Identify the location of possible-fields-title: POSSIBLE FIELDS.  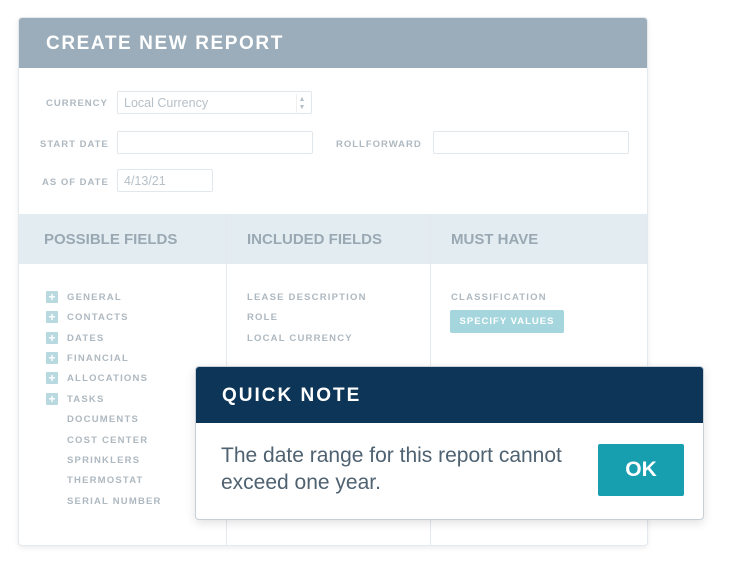
(111, 239).